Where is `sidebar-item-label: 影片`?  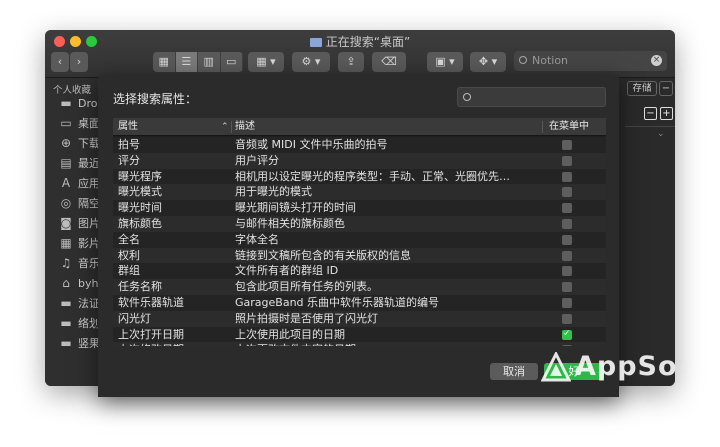
sidebar-item-label: 影片 is located at coordinates (89, 243).